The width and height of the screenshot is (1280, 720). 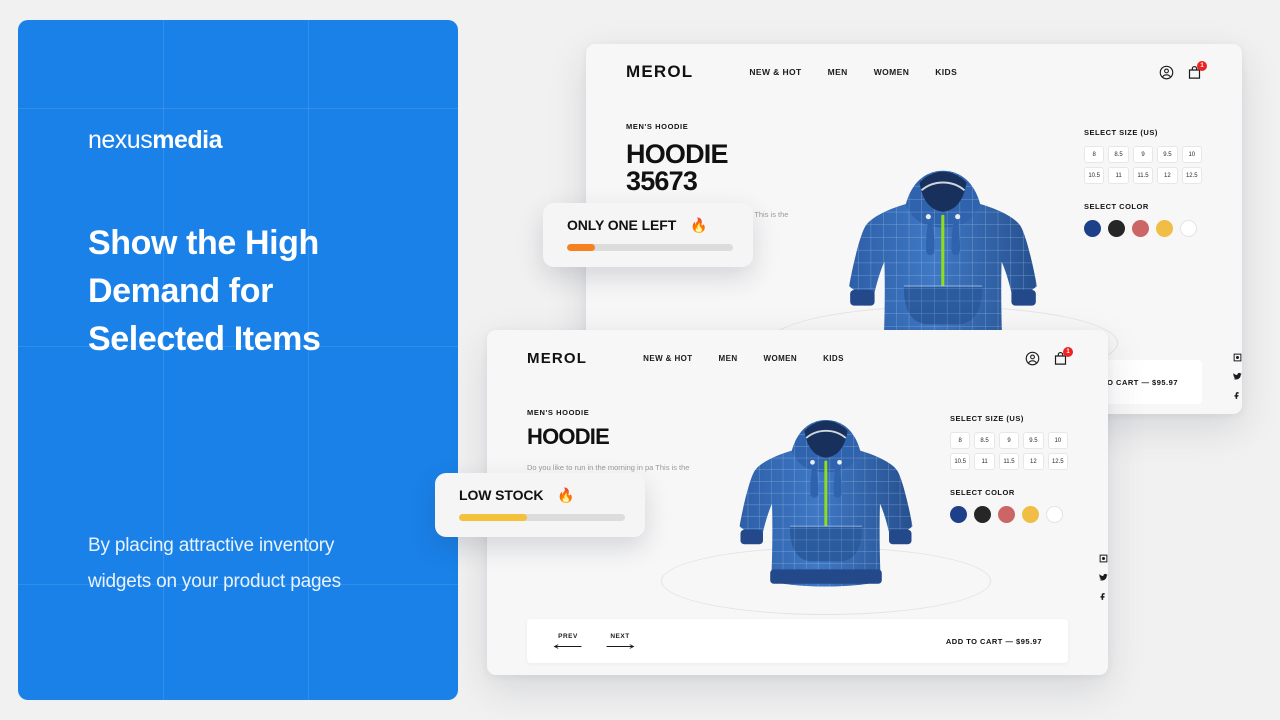 What do you see at coordinates (826, 510) in the screenshot?
I see `hoodie-product-image` at bounding box center [826, 510].